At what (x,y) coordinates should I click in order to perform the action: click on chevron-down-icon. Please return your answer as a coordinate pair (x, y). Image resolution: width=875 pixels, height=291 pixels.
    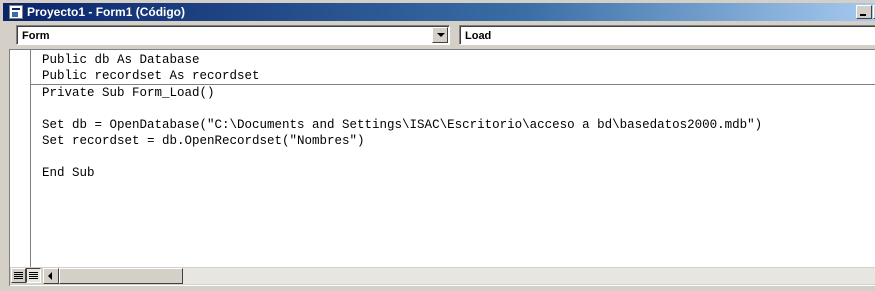
    Looking at the image, I should click on (441, 35).